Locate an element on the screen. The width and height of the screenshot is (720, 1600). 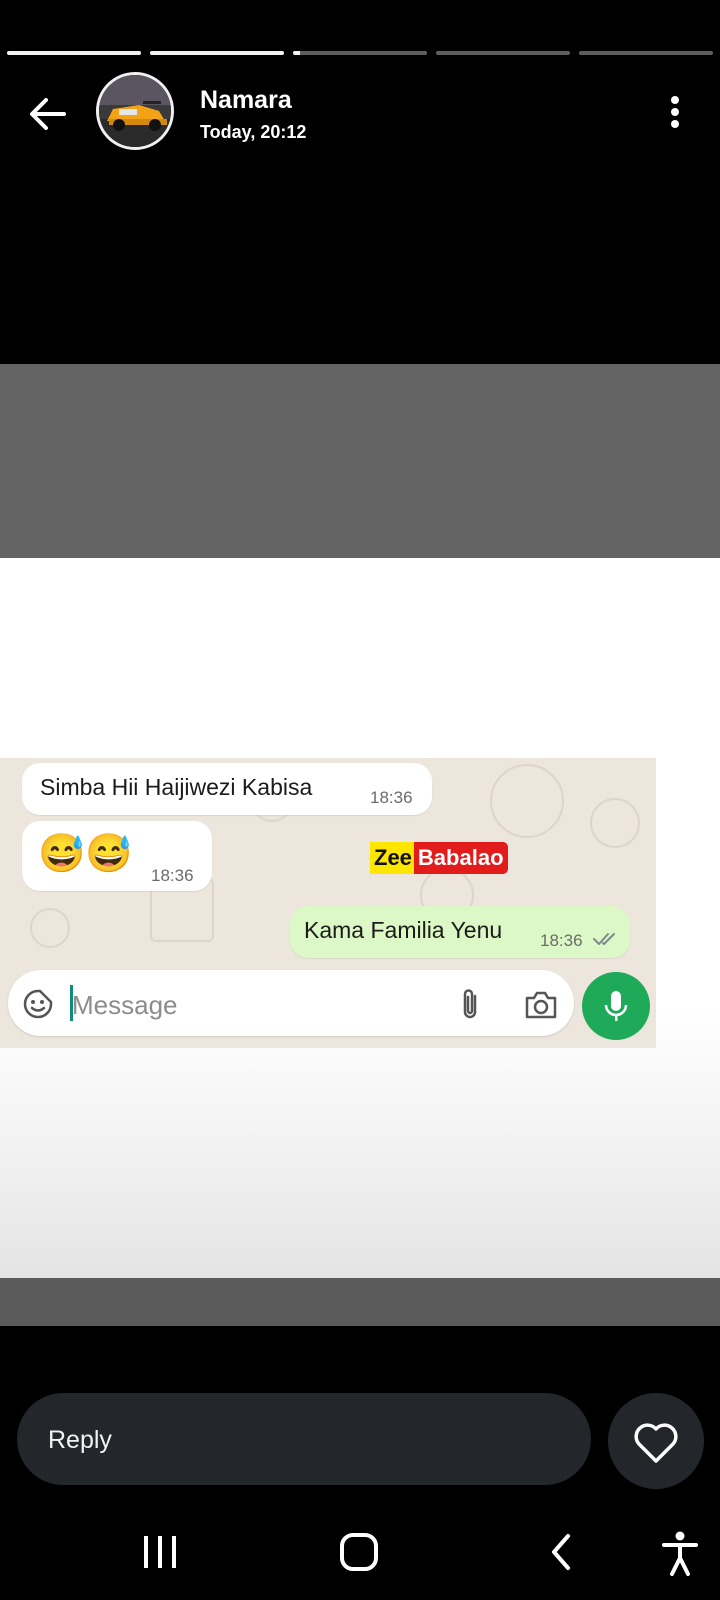
microphone-icon is located at coordinates (616, 1006).